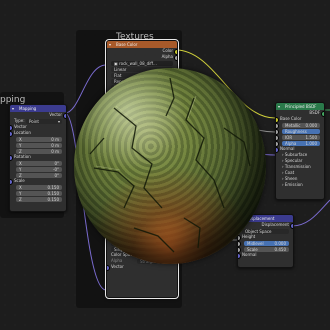 This screenshot has width=330, height=330. Describe the element at coordinates (39, 187) in the screenshot. I see `scale-x-field: X 0.150` at that location.